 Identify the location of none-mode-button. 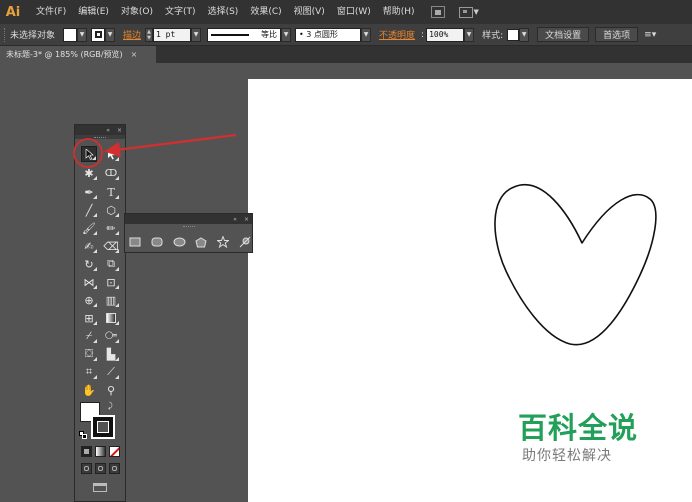
(114, 451).